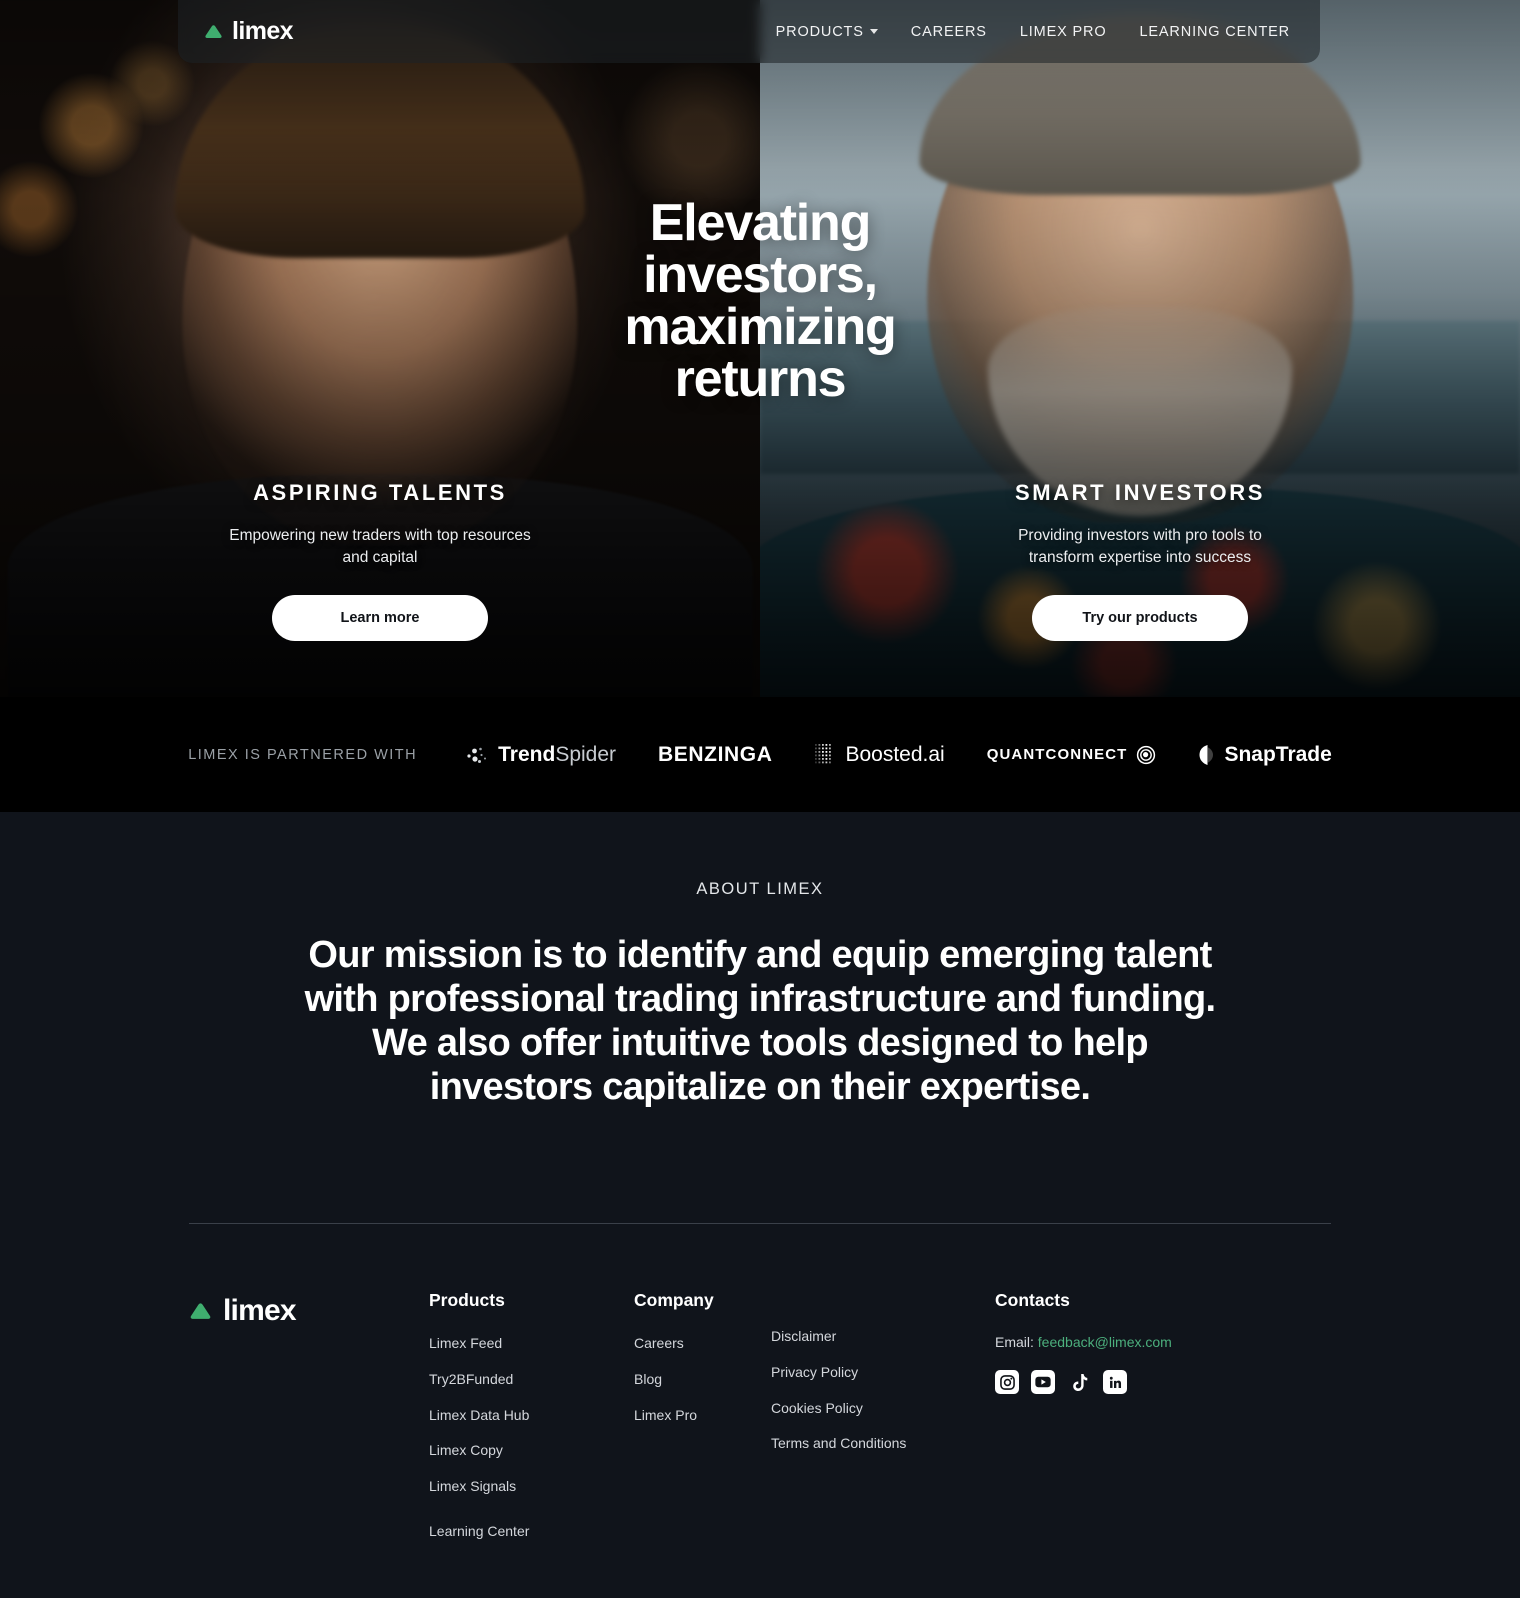  What do you see at coordinates (531, 1532) in the screenshot?
I see `footer-link-learning-center: Learning Center` at bounding box center [531, 1532].